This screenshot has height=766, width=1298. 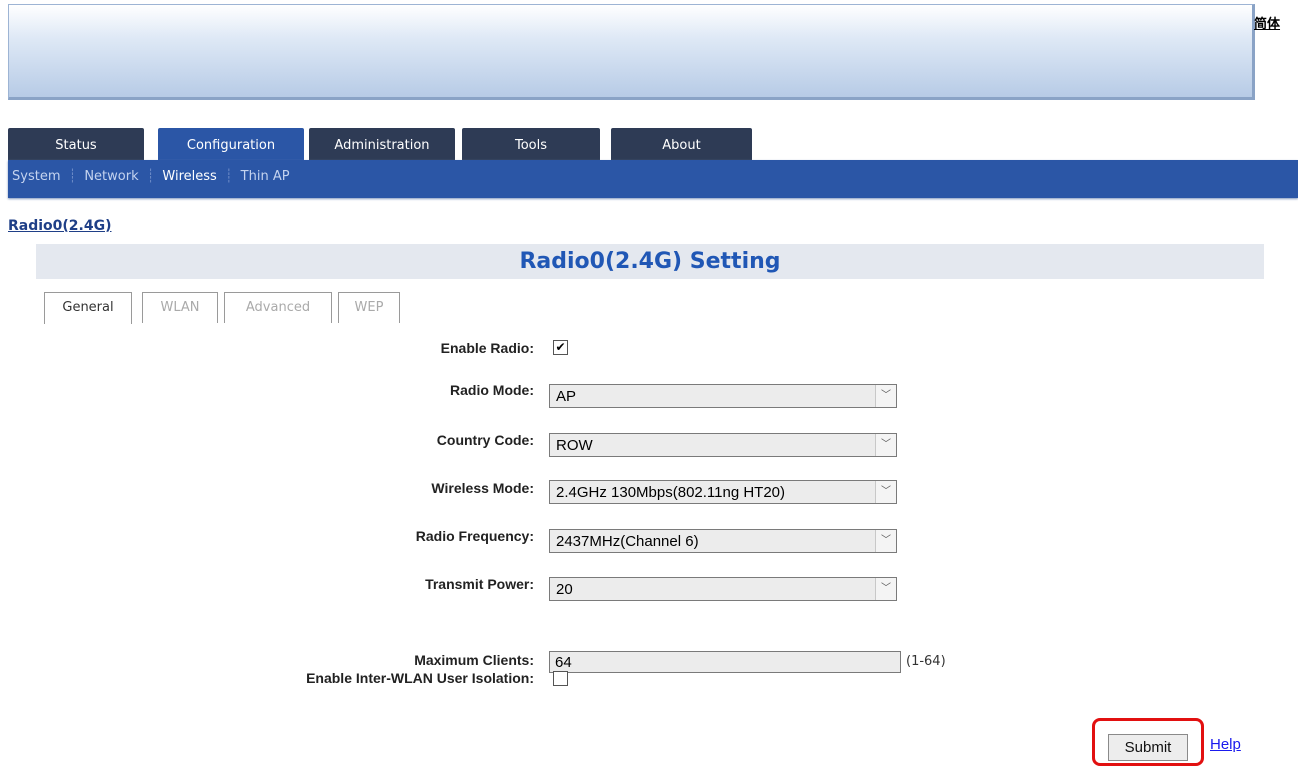 What do you see at coordinates (189, 176) in the screenshot?
I see `subnav-wireless: Wireless` at bounding box center [189, 176].